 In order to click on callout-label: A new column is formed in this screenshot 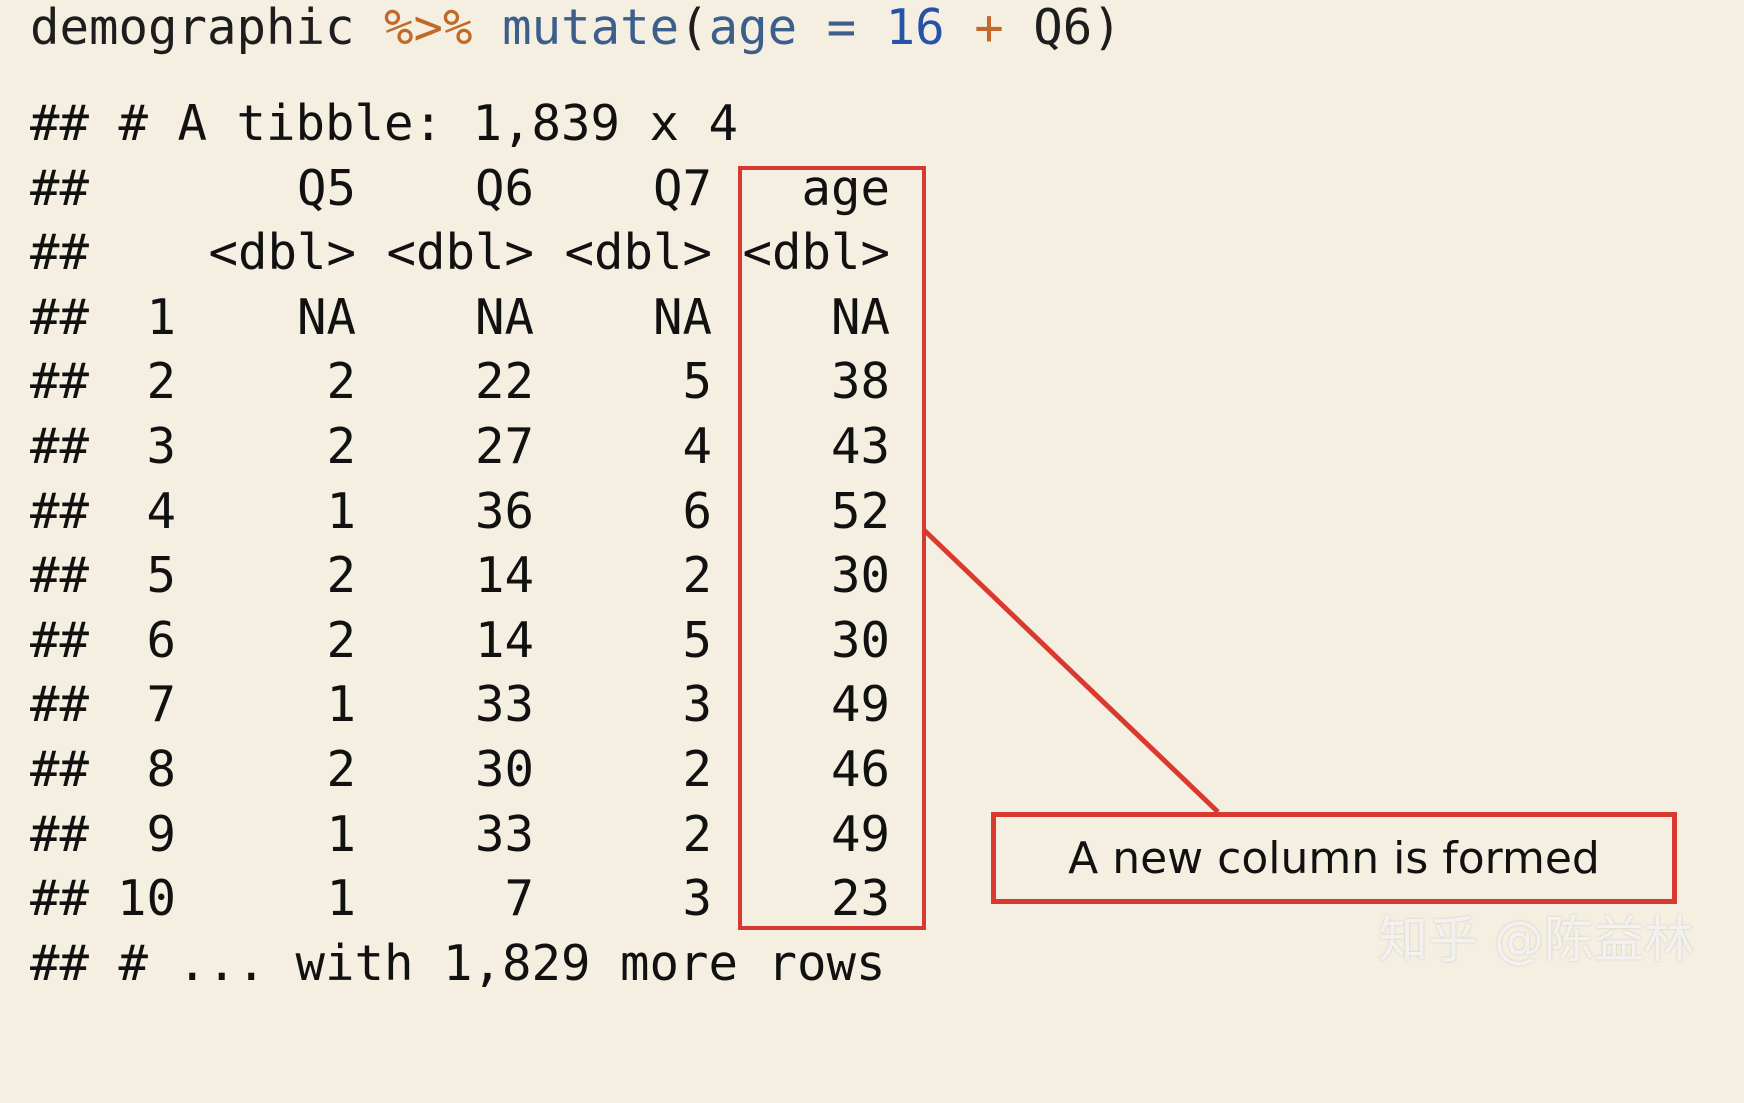, I will do `click(1334, 858)`.